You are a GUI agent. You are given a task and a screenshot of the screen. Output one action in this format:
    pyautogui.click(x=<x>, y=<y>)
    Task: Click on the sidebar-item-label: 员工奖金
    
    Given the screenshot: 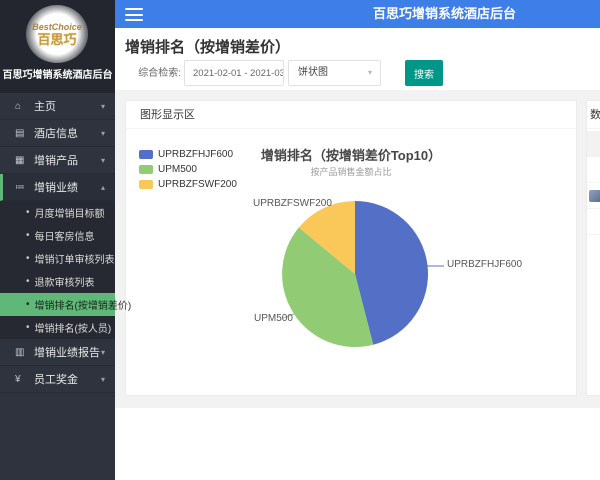 What is the action you would take?
    pyautogui.click(x=56, y=380)
    